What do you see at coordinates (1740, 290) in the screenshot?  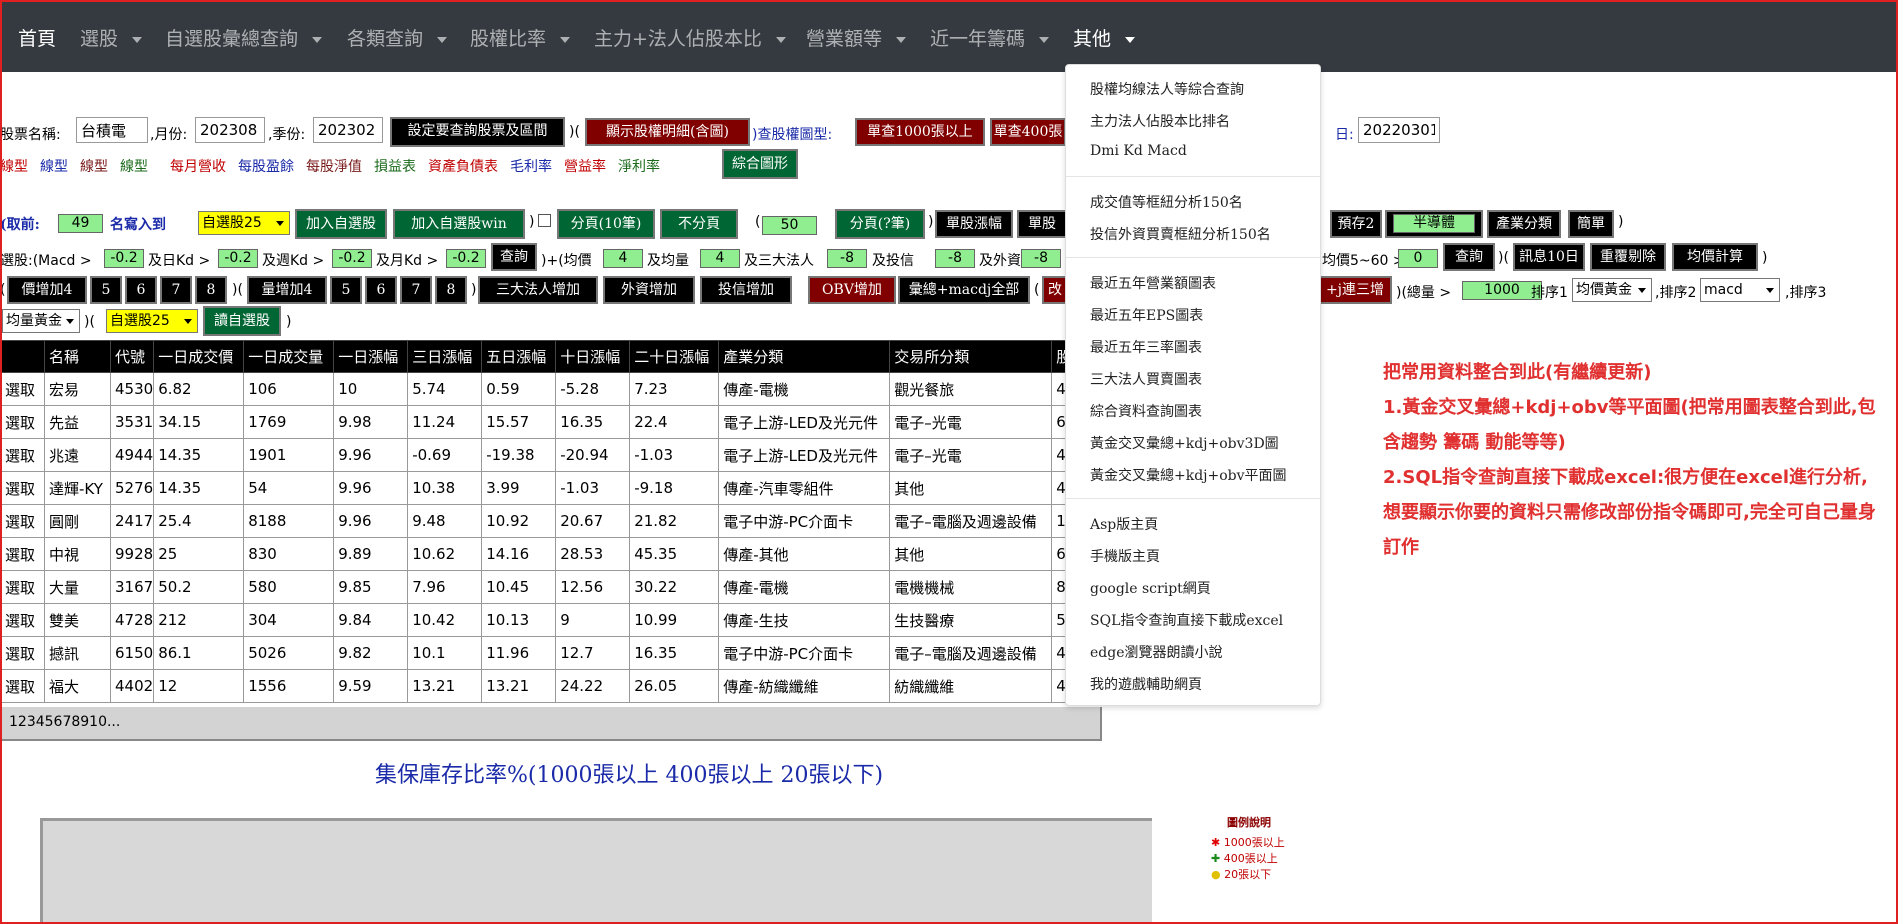 I see `sort2-select: macd` at bounding box center [1740, 290].